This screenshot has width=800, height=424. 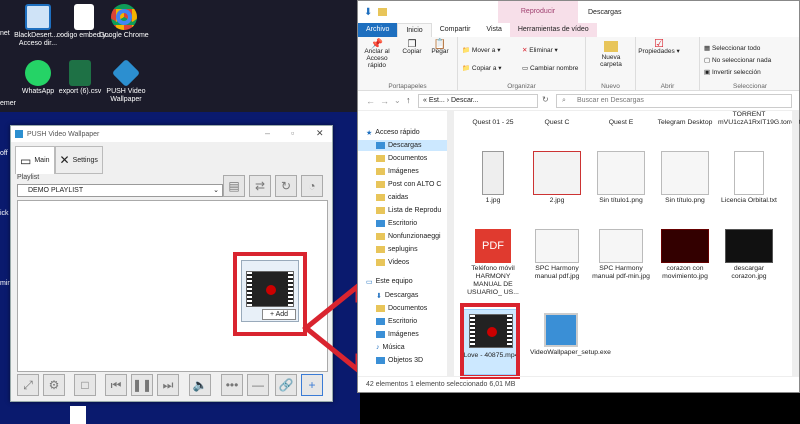 I want to click on new-folder-button: Nueva carpeta, so click(x=611, y=54).